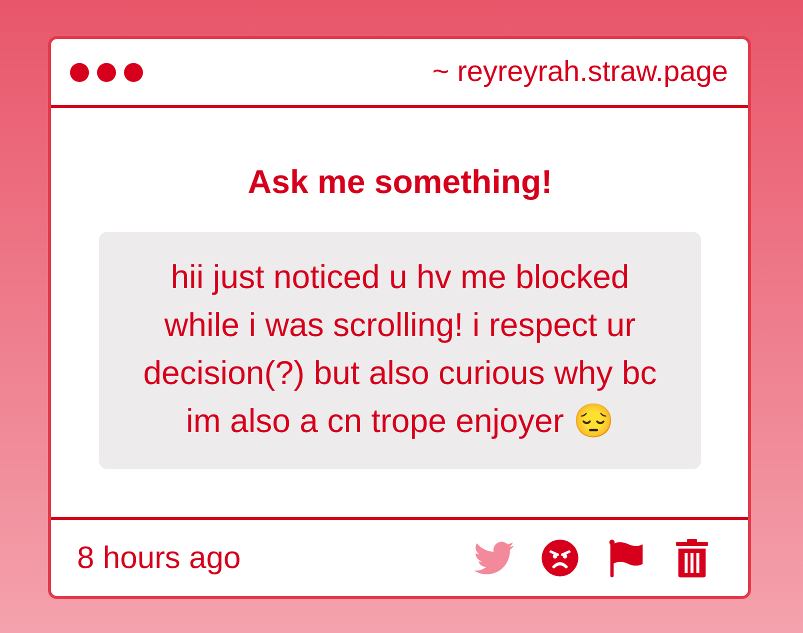  Describe the element at coordinates (400, 182) in the screenshot. I see `prompt-title: Ask me something!` at that location.